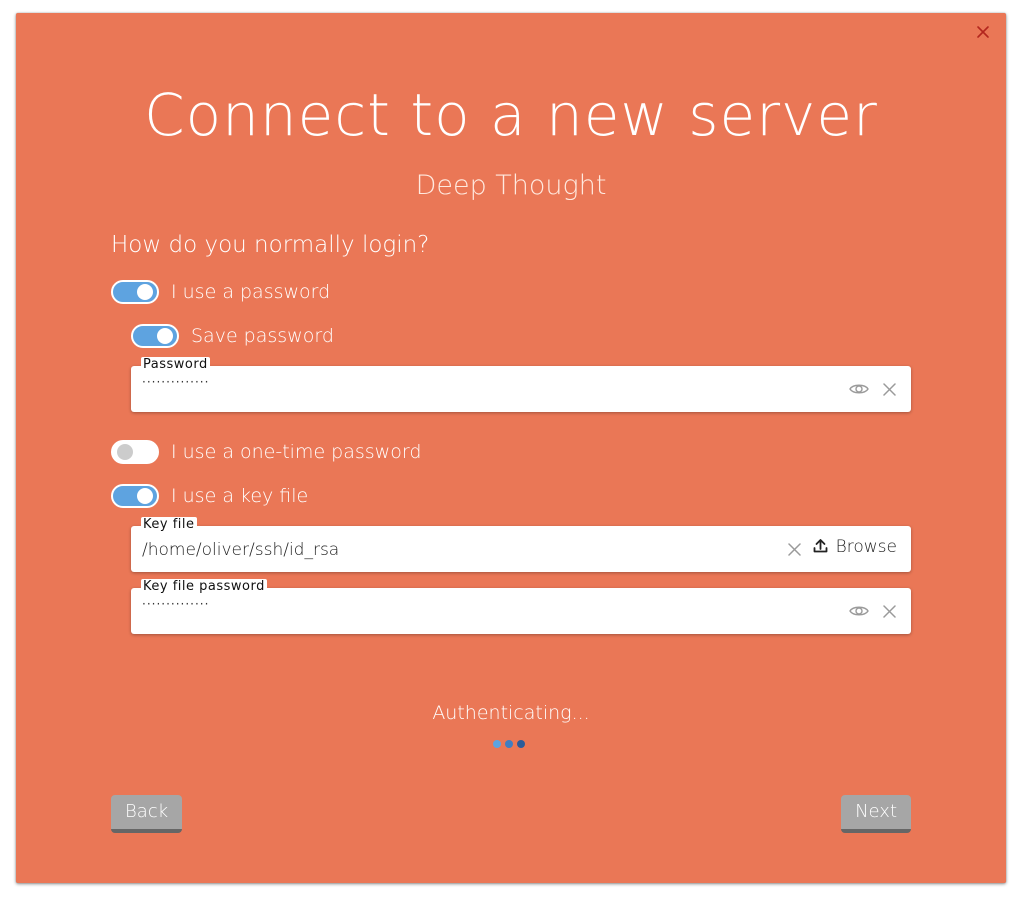  Describe the element at coordinates (521, 606) in the screenshot. I see `key-file-password-field: Key file password ··············` at that location.